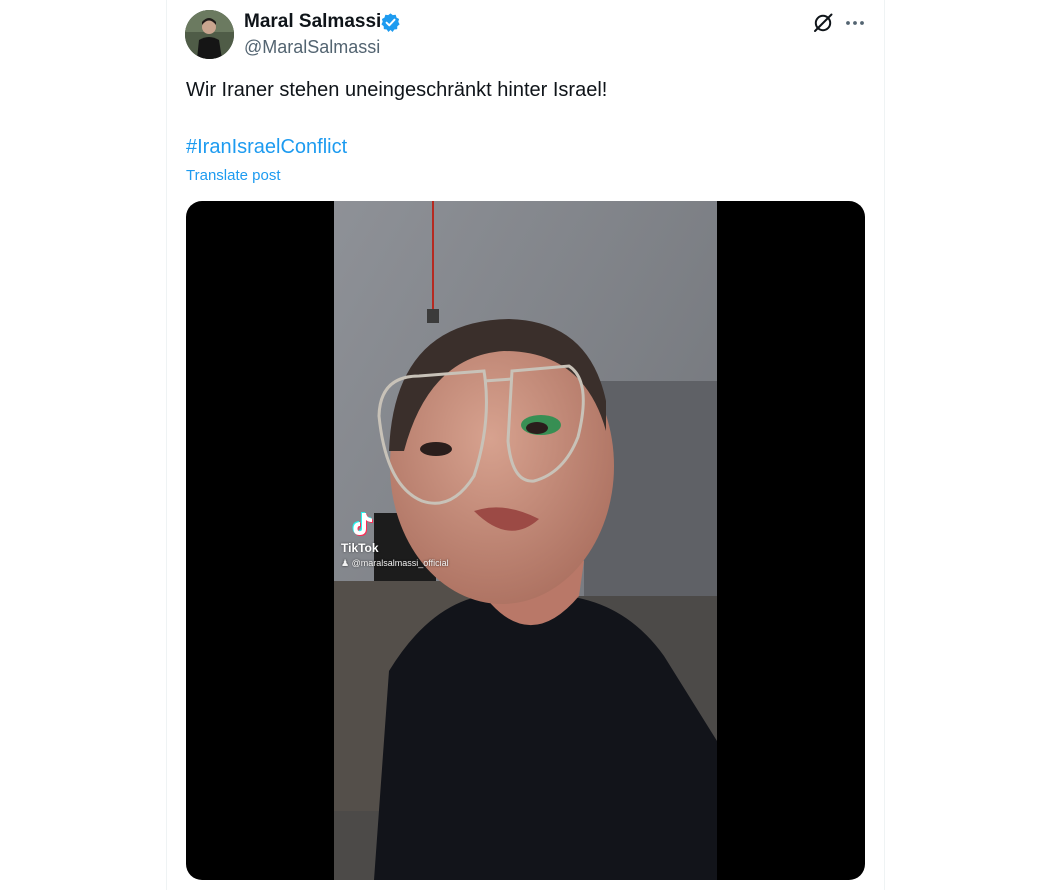 Image resolution: width=1050 pixels, height=890 pixels. Describe the element at coordinates (855, 23) in the screenshot. I see `more-options-icon` at that location.